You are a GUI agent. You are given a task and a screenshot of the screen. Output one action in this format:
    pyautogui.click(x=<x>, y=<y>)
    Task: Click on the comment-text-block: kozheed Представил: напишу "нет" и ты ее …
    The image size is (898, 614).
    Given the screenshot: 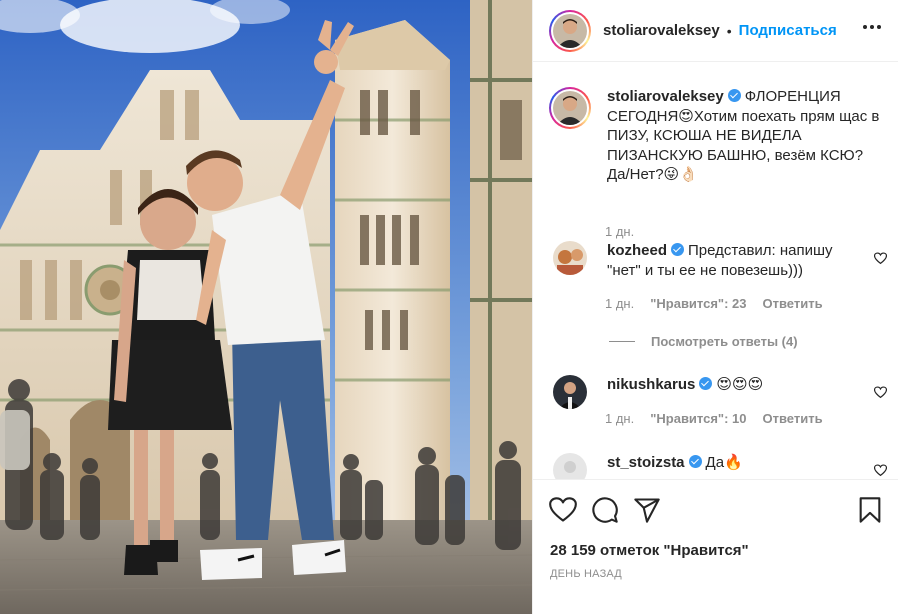 What is the action you would take?
    pyautogui.click(x=738, y=260)
    